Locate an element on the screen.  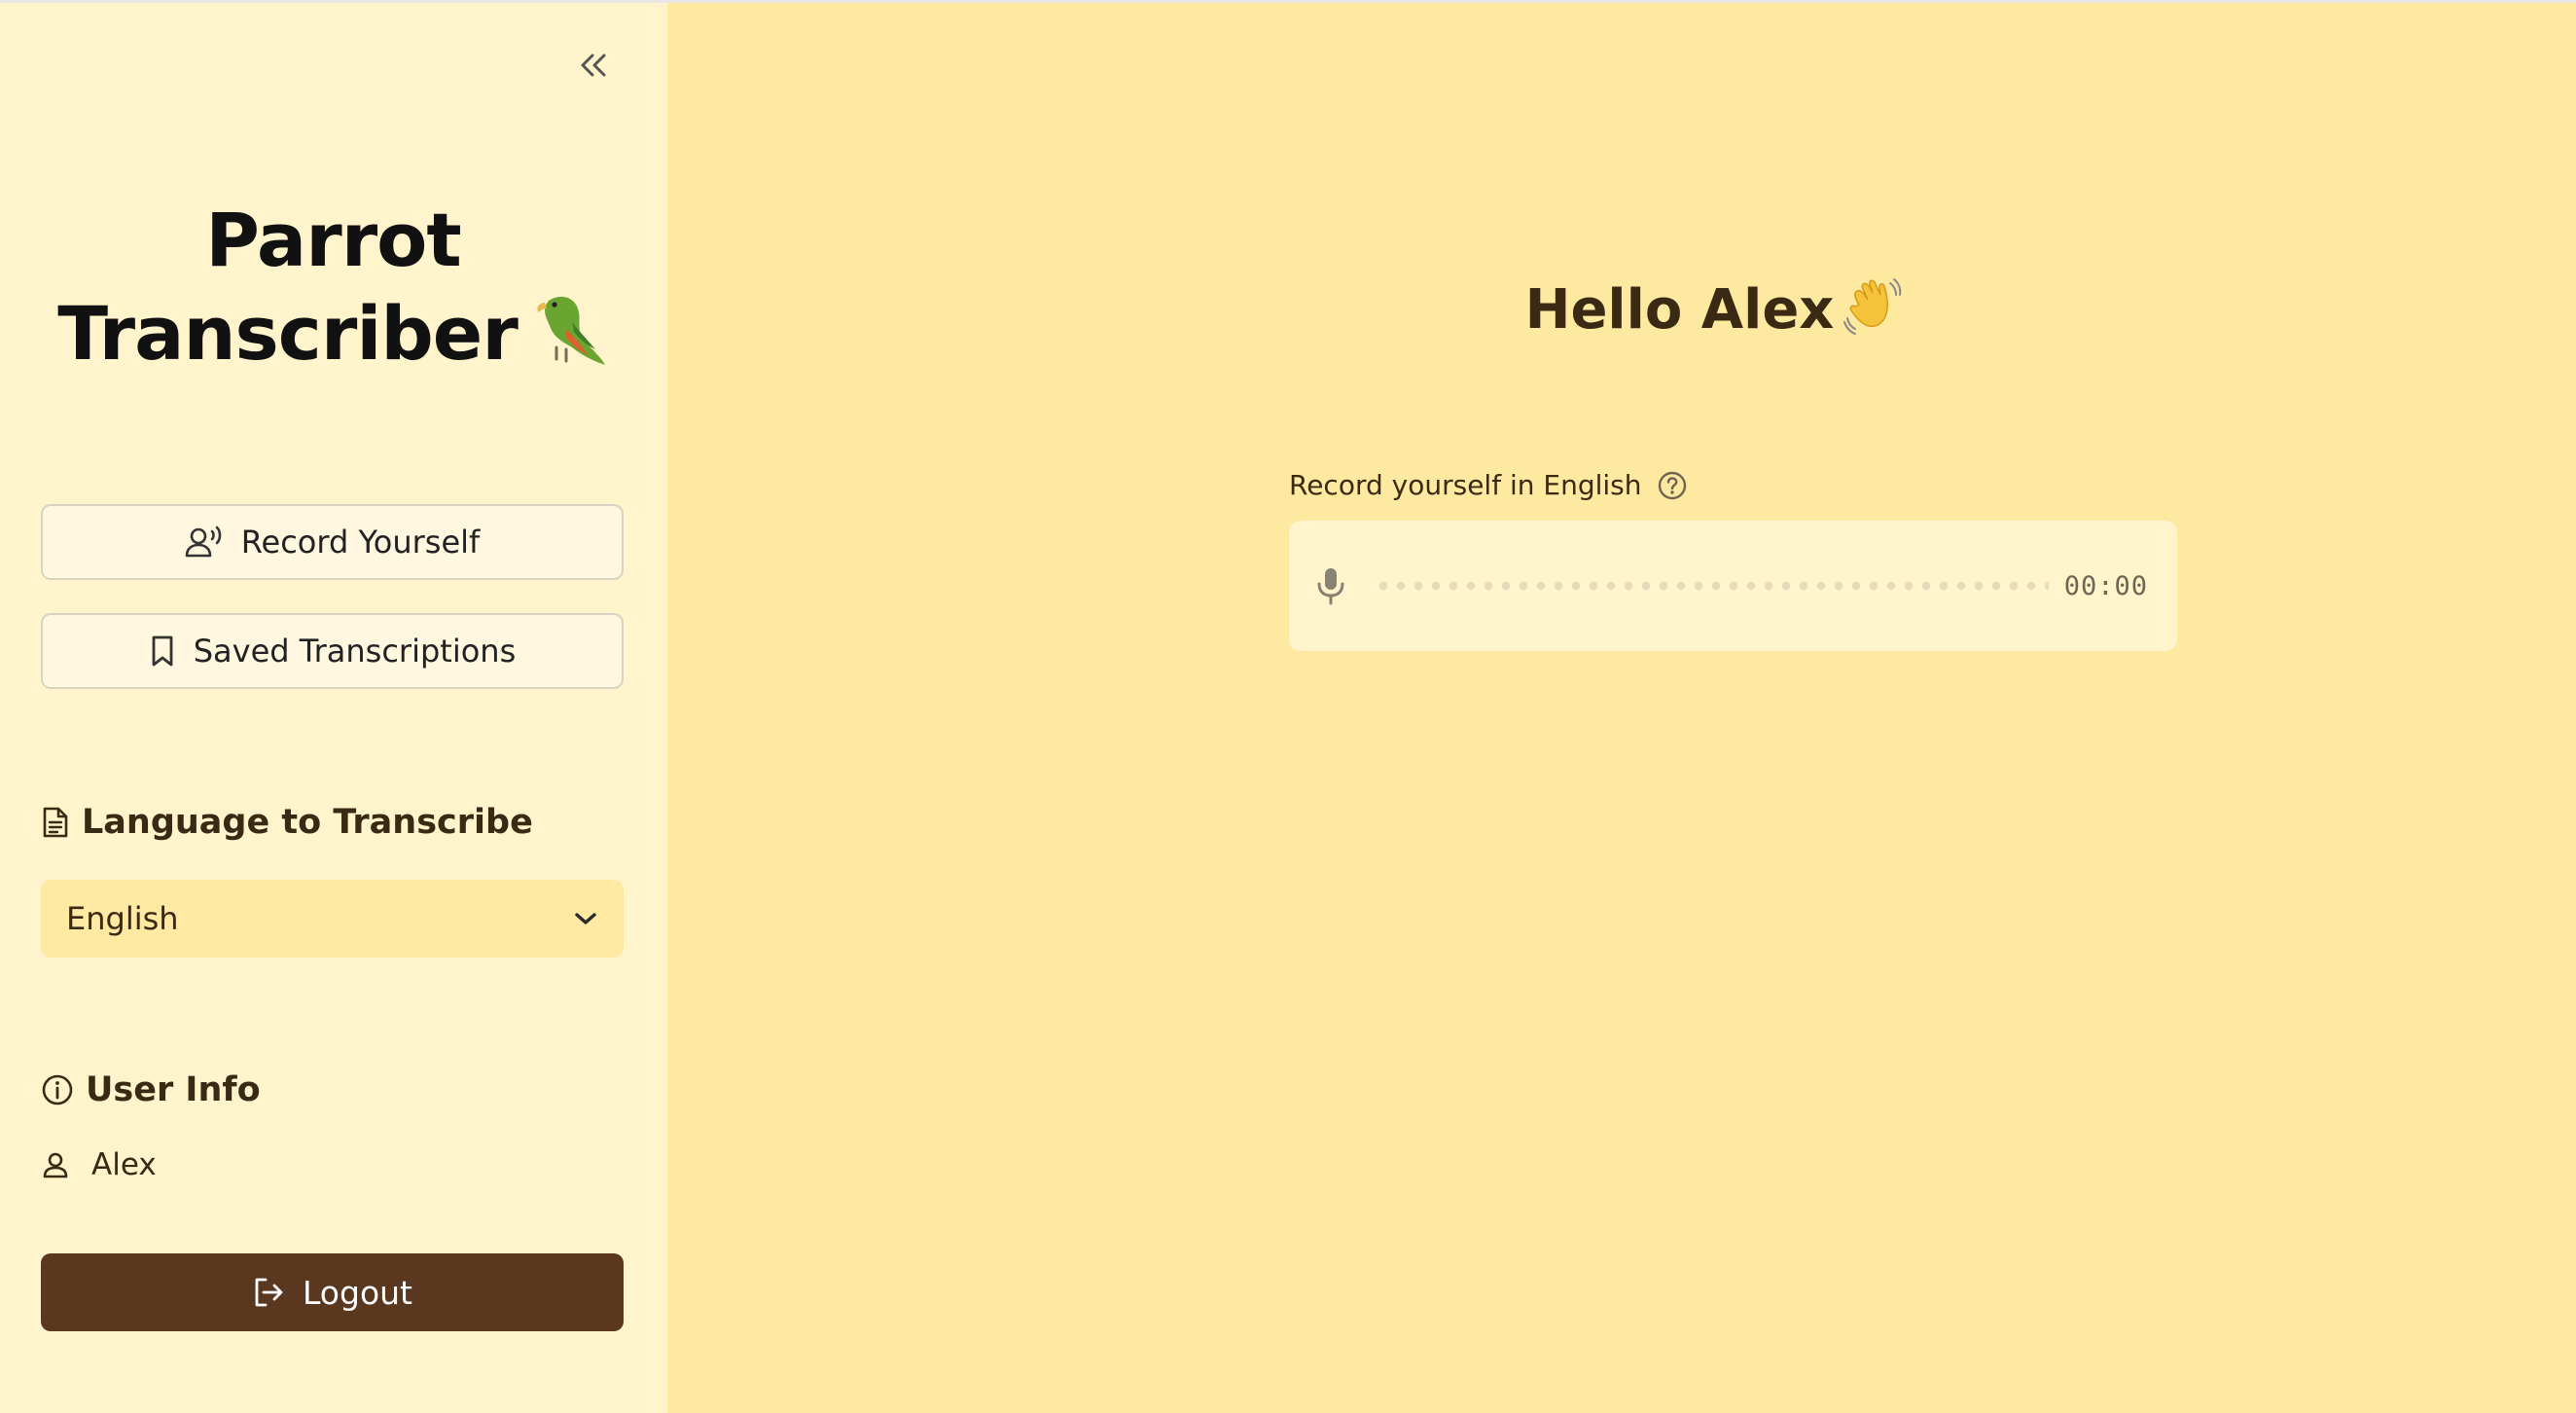
language-select: English is located at coordinates (332, 919).